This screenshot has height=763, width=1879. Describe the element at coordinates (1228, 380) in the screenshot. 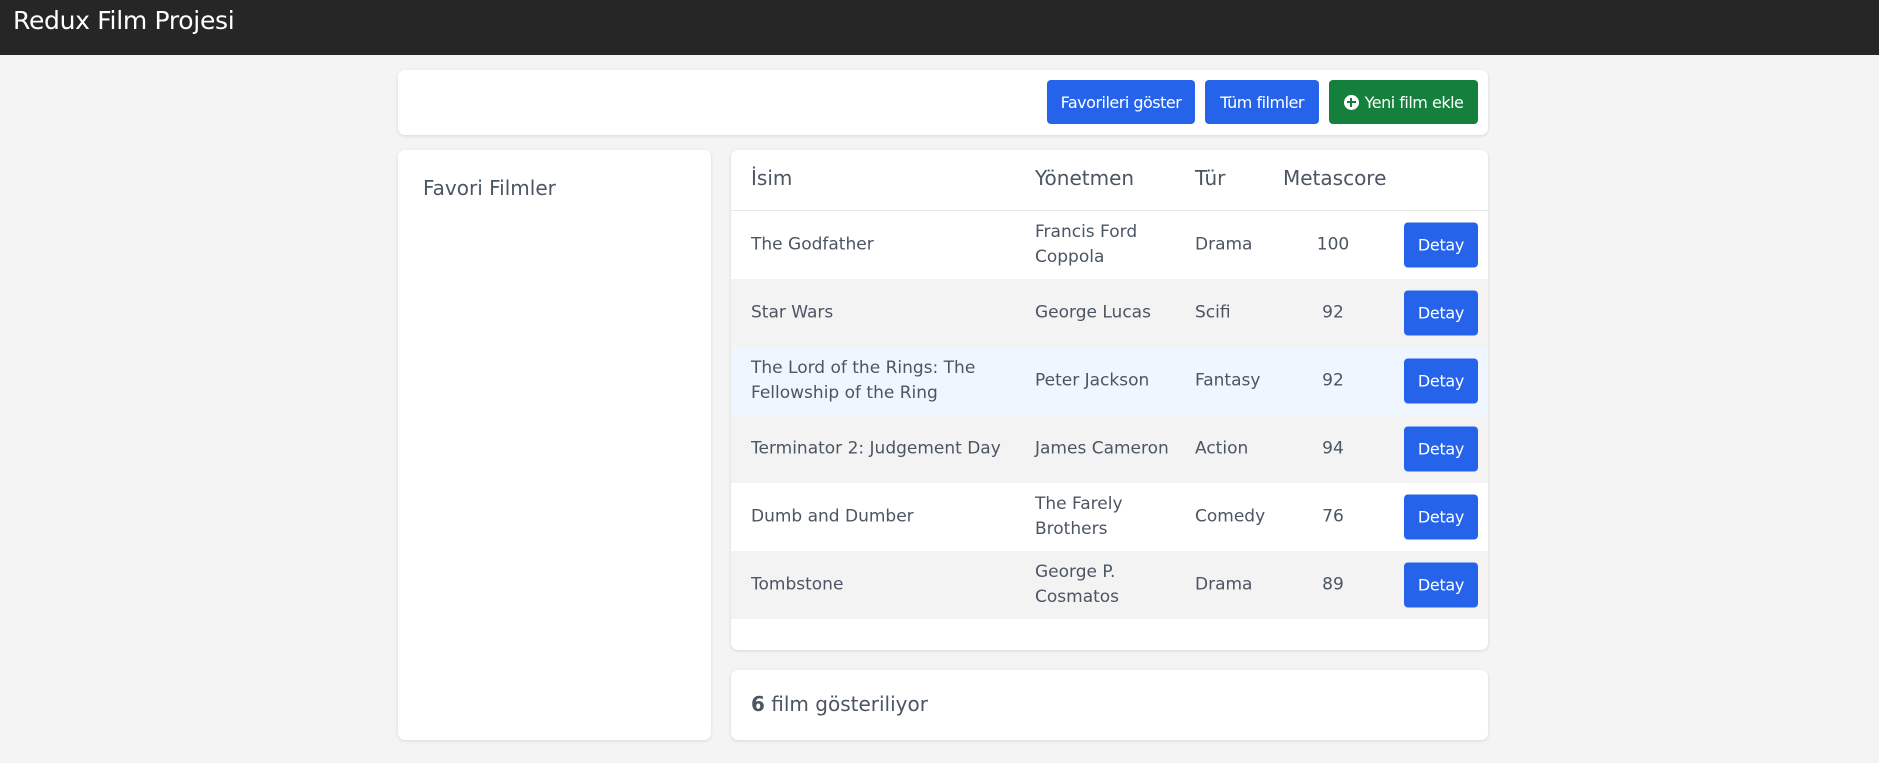

I see `movie-genre: Fantasy` at that location.